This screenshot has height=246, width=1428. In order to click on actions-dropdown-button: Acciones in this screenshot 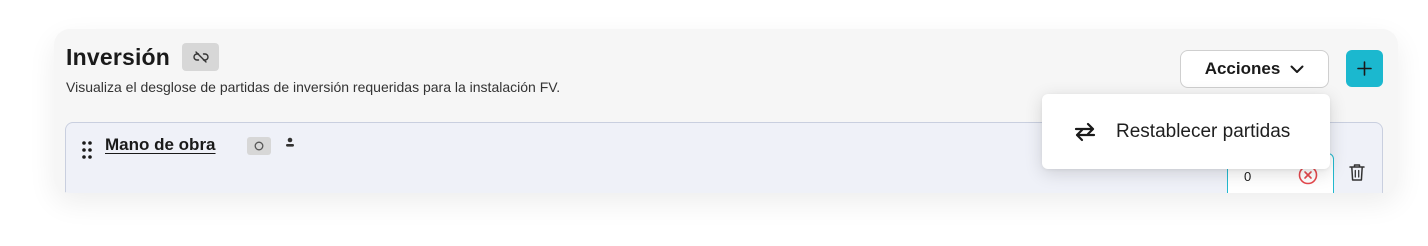, I will do `click(1254, 69)`.